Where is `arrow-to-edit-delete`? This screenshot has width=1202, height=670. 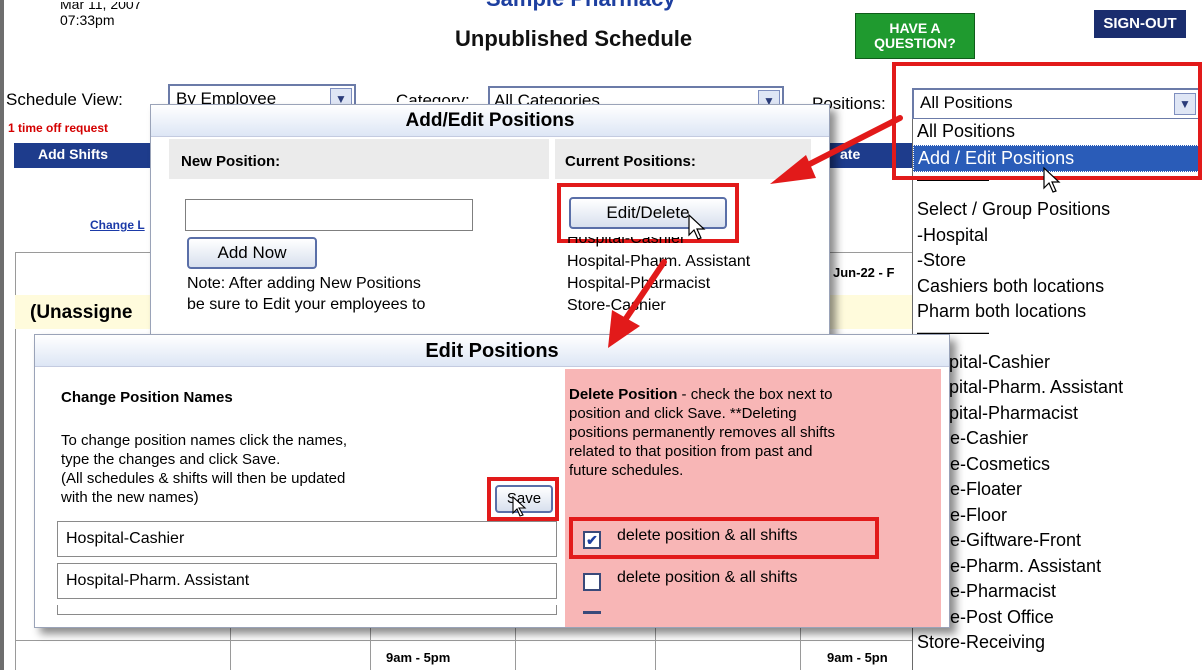
arrow-to-edit-delete is located at coordinates (836, 149).